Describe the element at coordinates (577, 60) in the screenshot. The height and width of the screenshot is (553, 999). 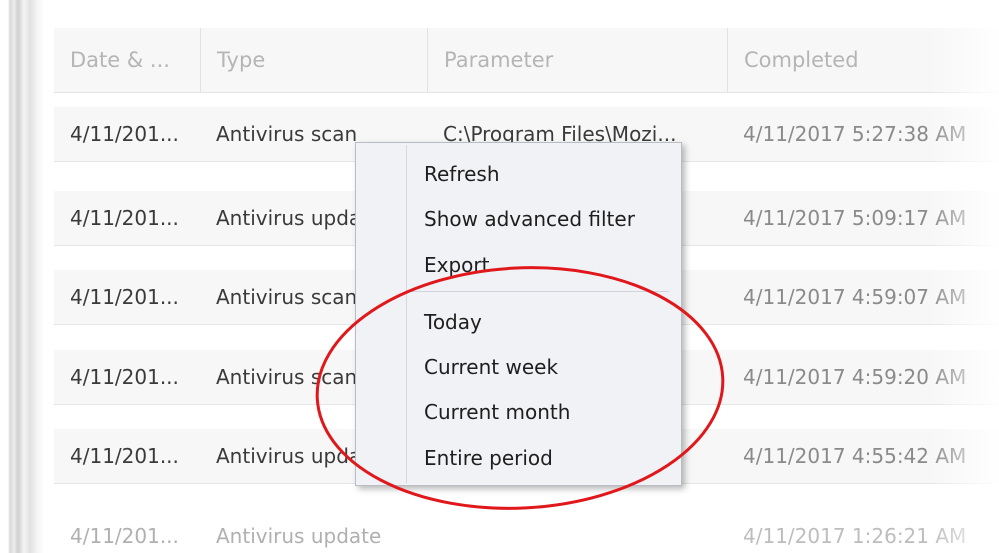
I see `column-header-parameter: Parameter` at that location.